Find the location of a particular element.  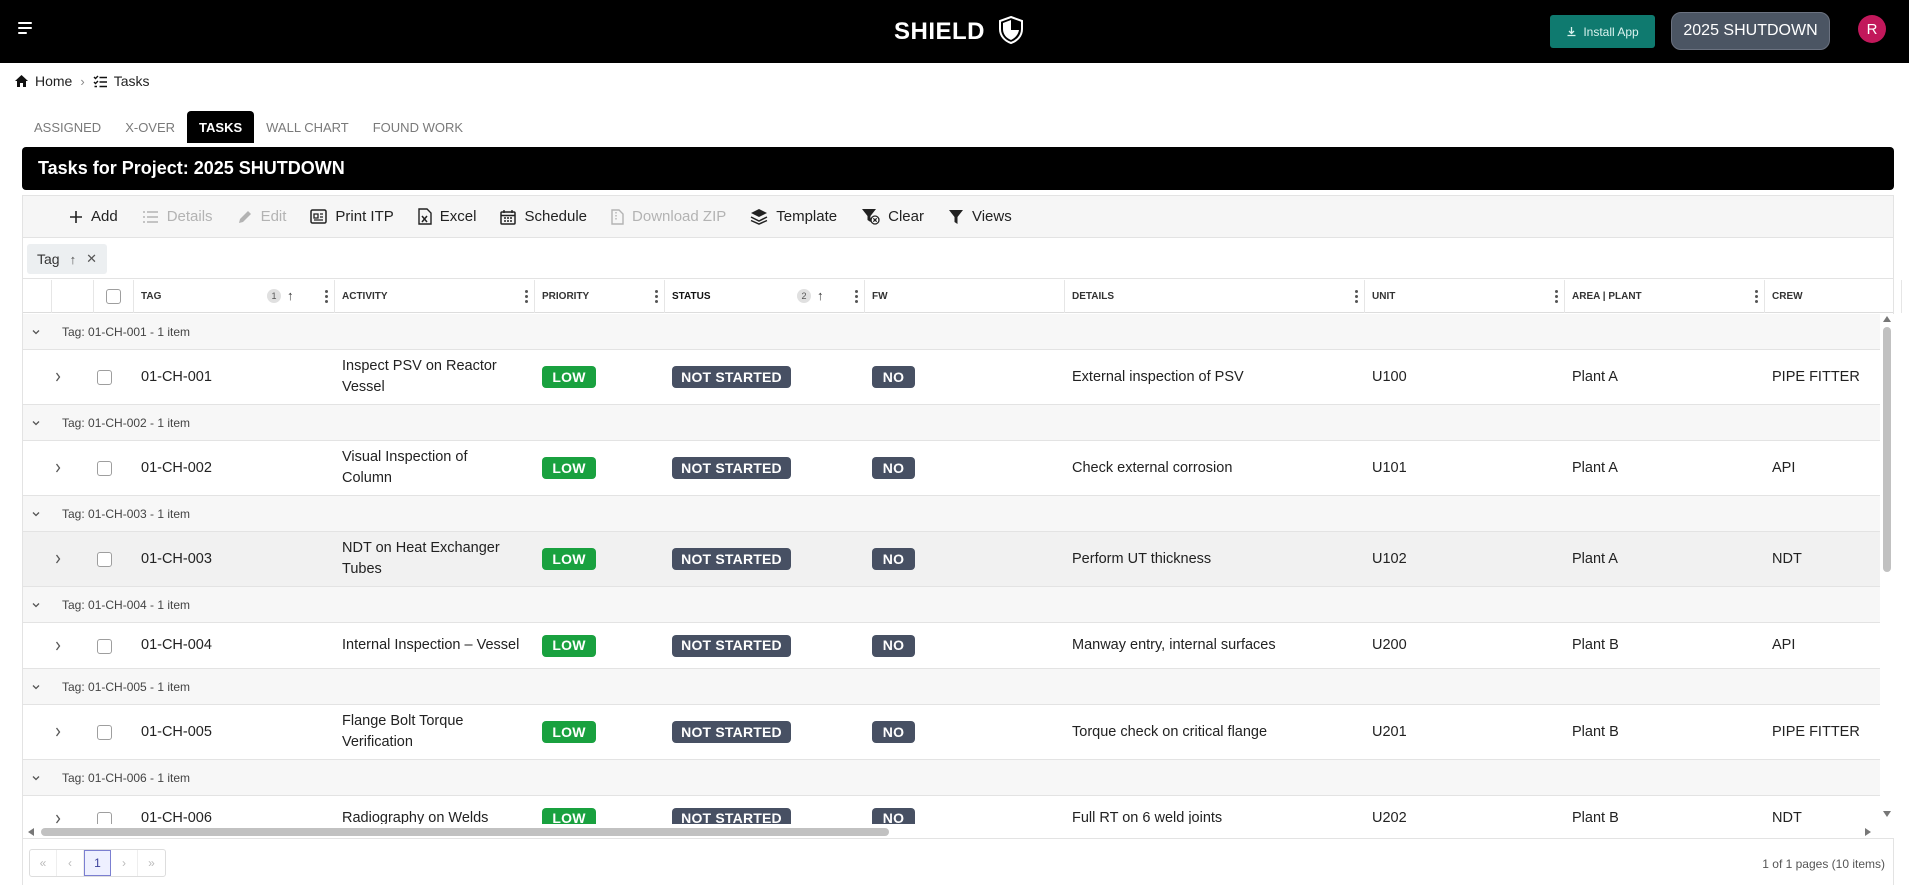

previous-page-button: ‹ is located at coordinates (70, 863).